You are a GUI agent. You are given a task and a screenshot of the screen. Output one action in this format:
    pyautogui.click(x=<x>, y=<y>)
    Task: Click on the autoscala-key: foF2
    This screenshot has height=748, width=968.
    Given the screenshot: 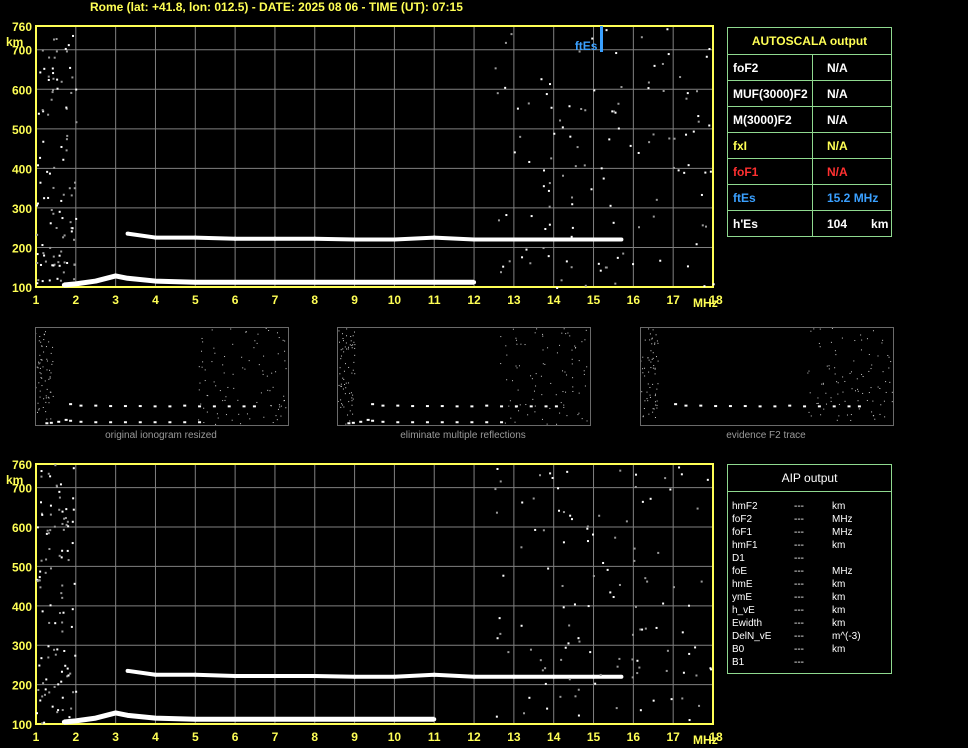 What is the action you would take?
    pyautogui.click(x=770, y=67)
    